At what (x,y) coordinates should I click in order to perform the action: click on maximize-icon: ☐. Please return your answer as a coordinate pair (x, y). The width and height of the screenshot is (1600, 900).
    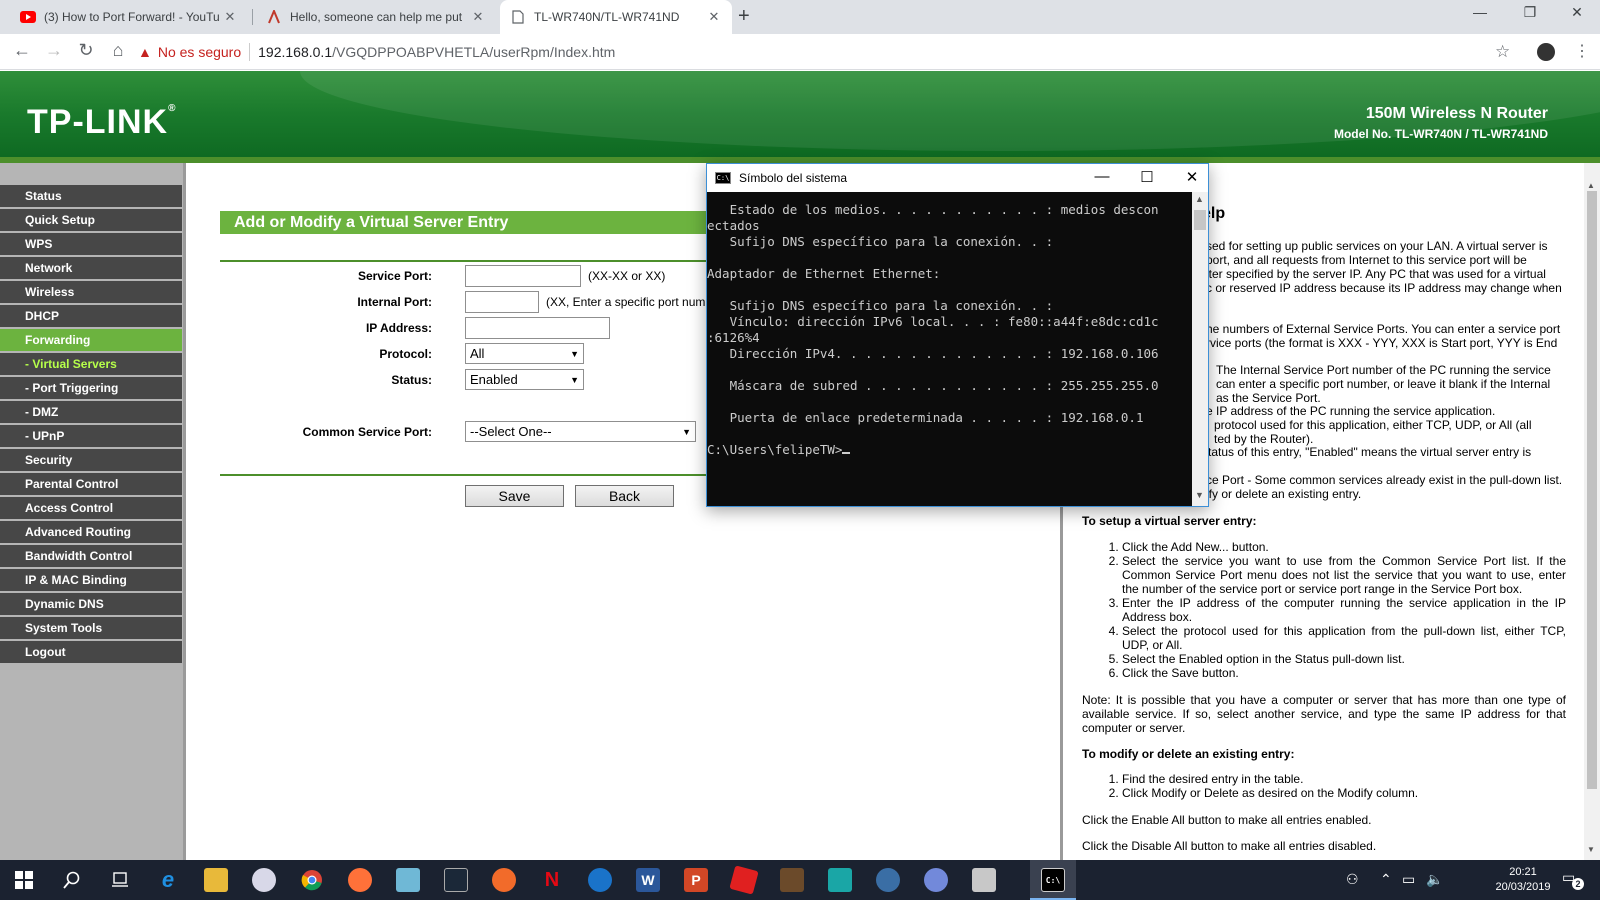
    Looking at the image, I should click on (1147, 177).